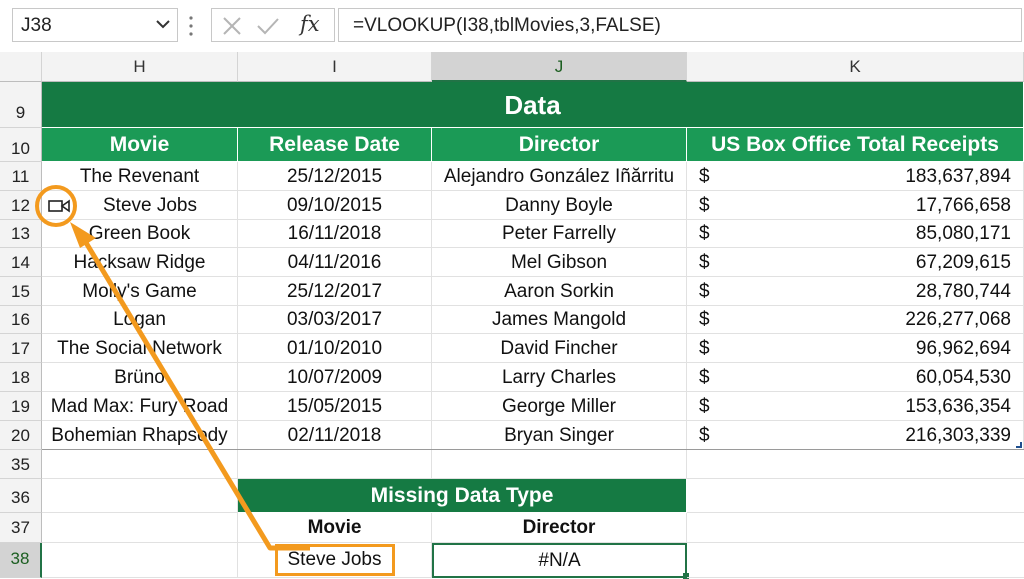 The width and height of the screenshot is (1024, 579). What do you see at coordinates (21, 528) in the screenshot?
I see `row-header-37: 37` at bounding box center [21, 528].